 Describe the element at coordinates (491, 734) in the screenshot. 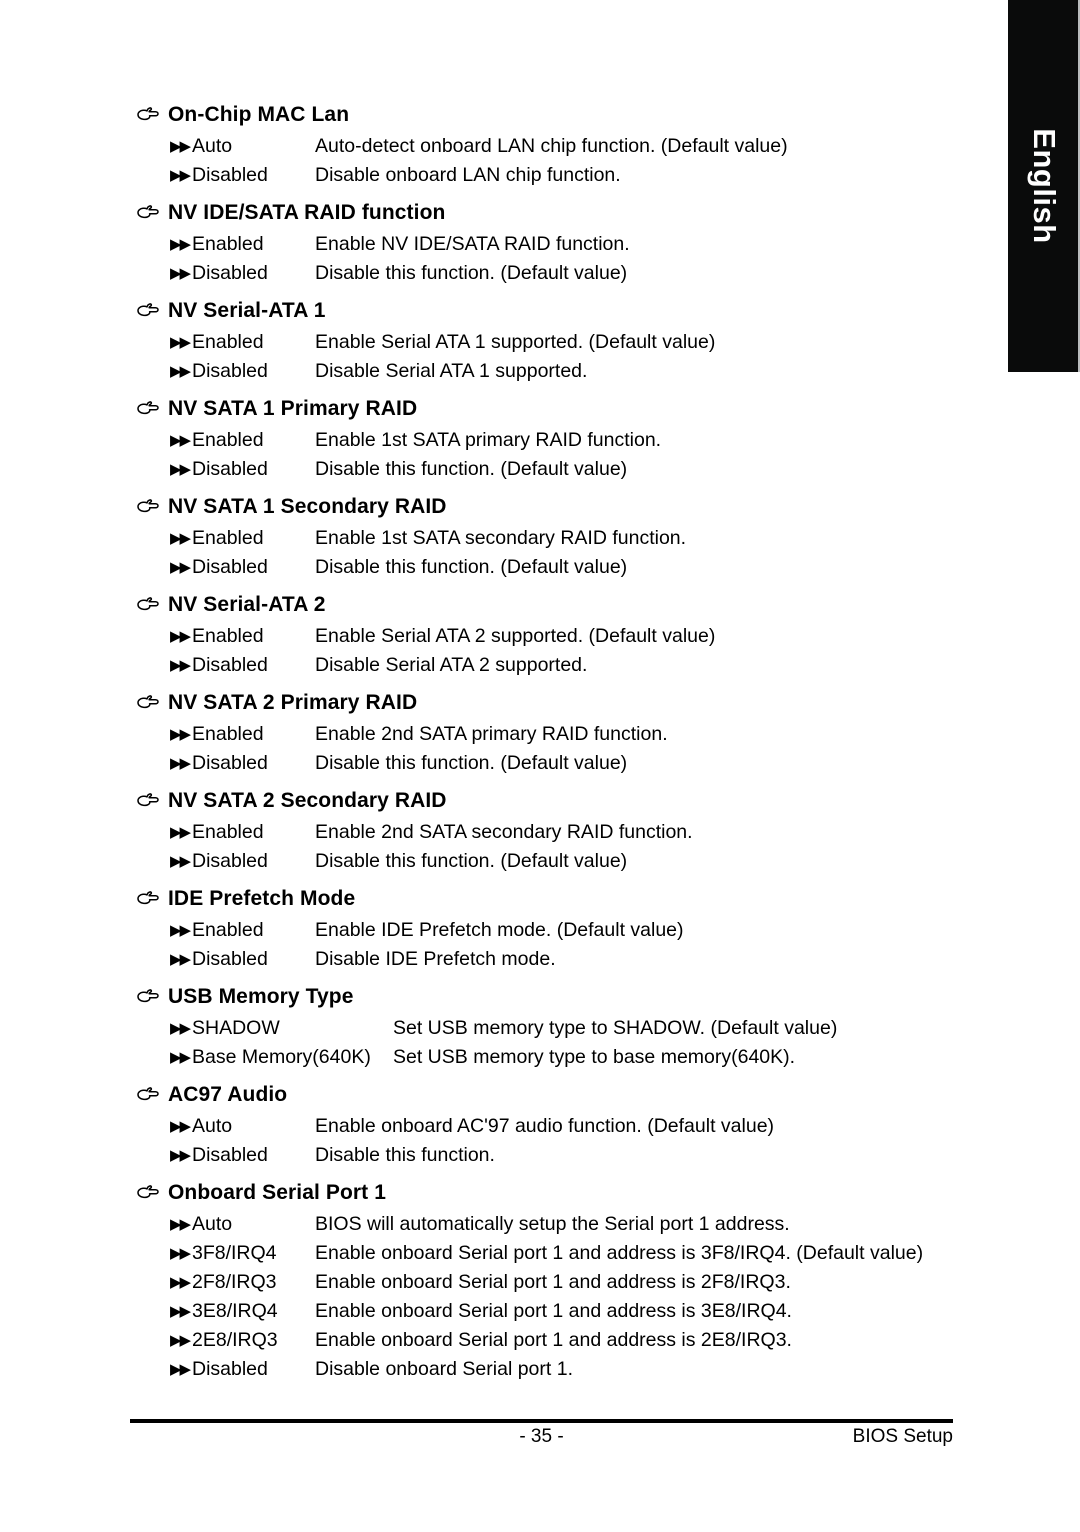

I see `option-description: Enable 2nd SATA primary RAID function.` at that location.